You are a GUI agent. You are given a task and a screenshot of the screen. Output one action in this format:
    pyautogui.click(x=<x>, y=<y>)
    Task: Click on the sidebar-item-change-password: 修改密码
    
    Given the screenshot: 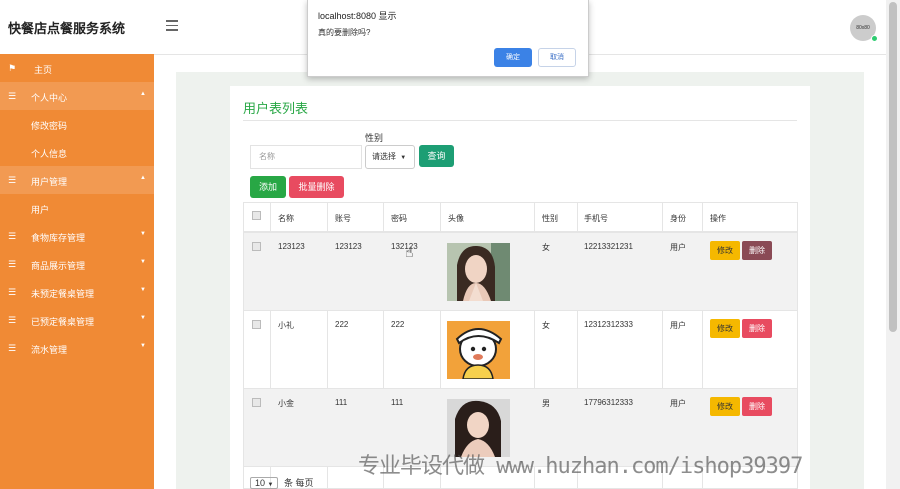 What is the action you would take?
    pyautogui.click(x=77, y=124)
    